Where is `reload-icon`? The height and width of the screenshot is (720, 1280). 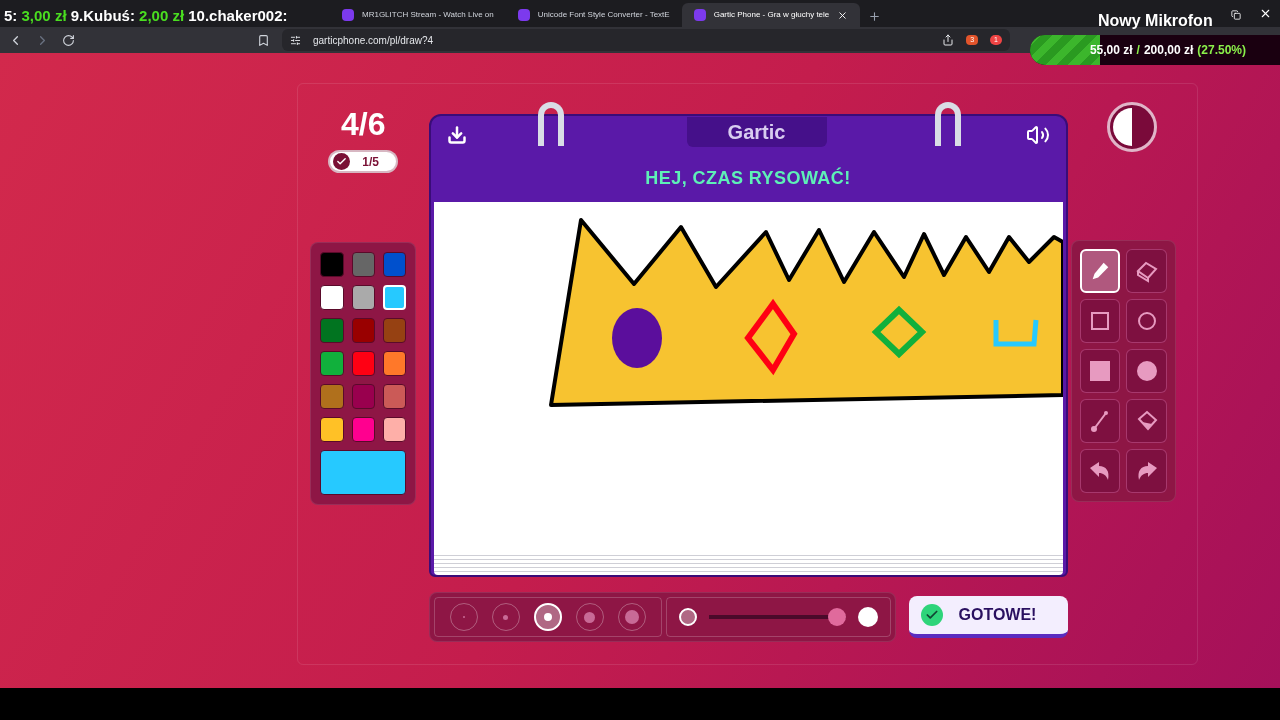
reload-icon is located at coordinates (68, 40).